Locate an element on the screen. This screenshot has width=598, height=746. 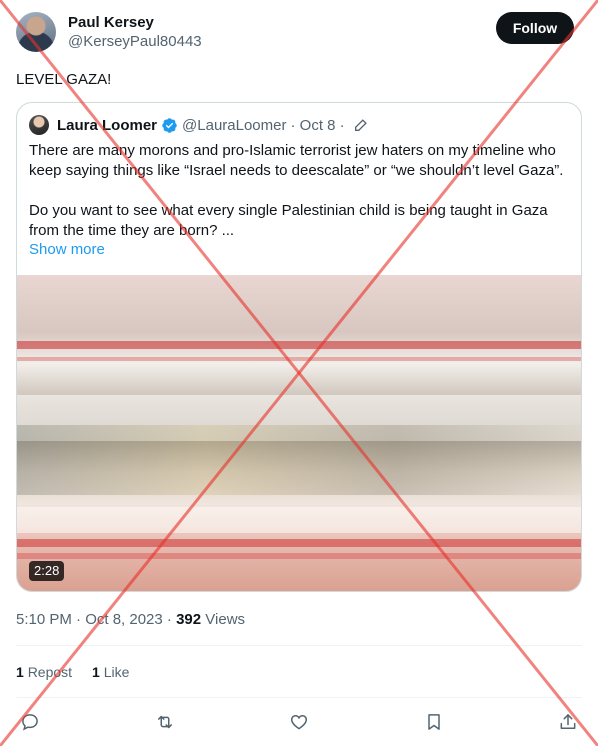
share-button is located at coordinates (568, 722).